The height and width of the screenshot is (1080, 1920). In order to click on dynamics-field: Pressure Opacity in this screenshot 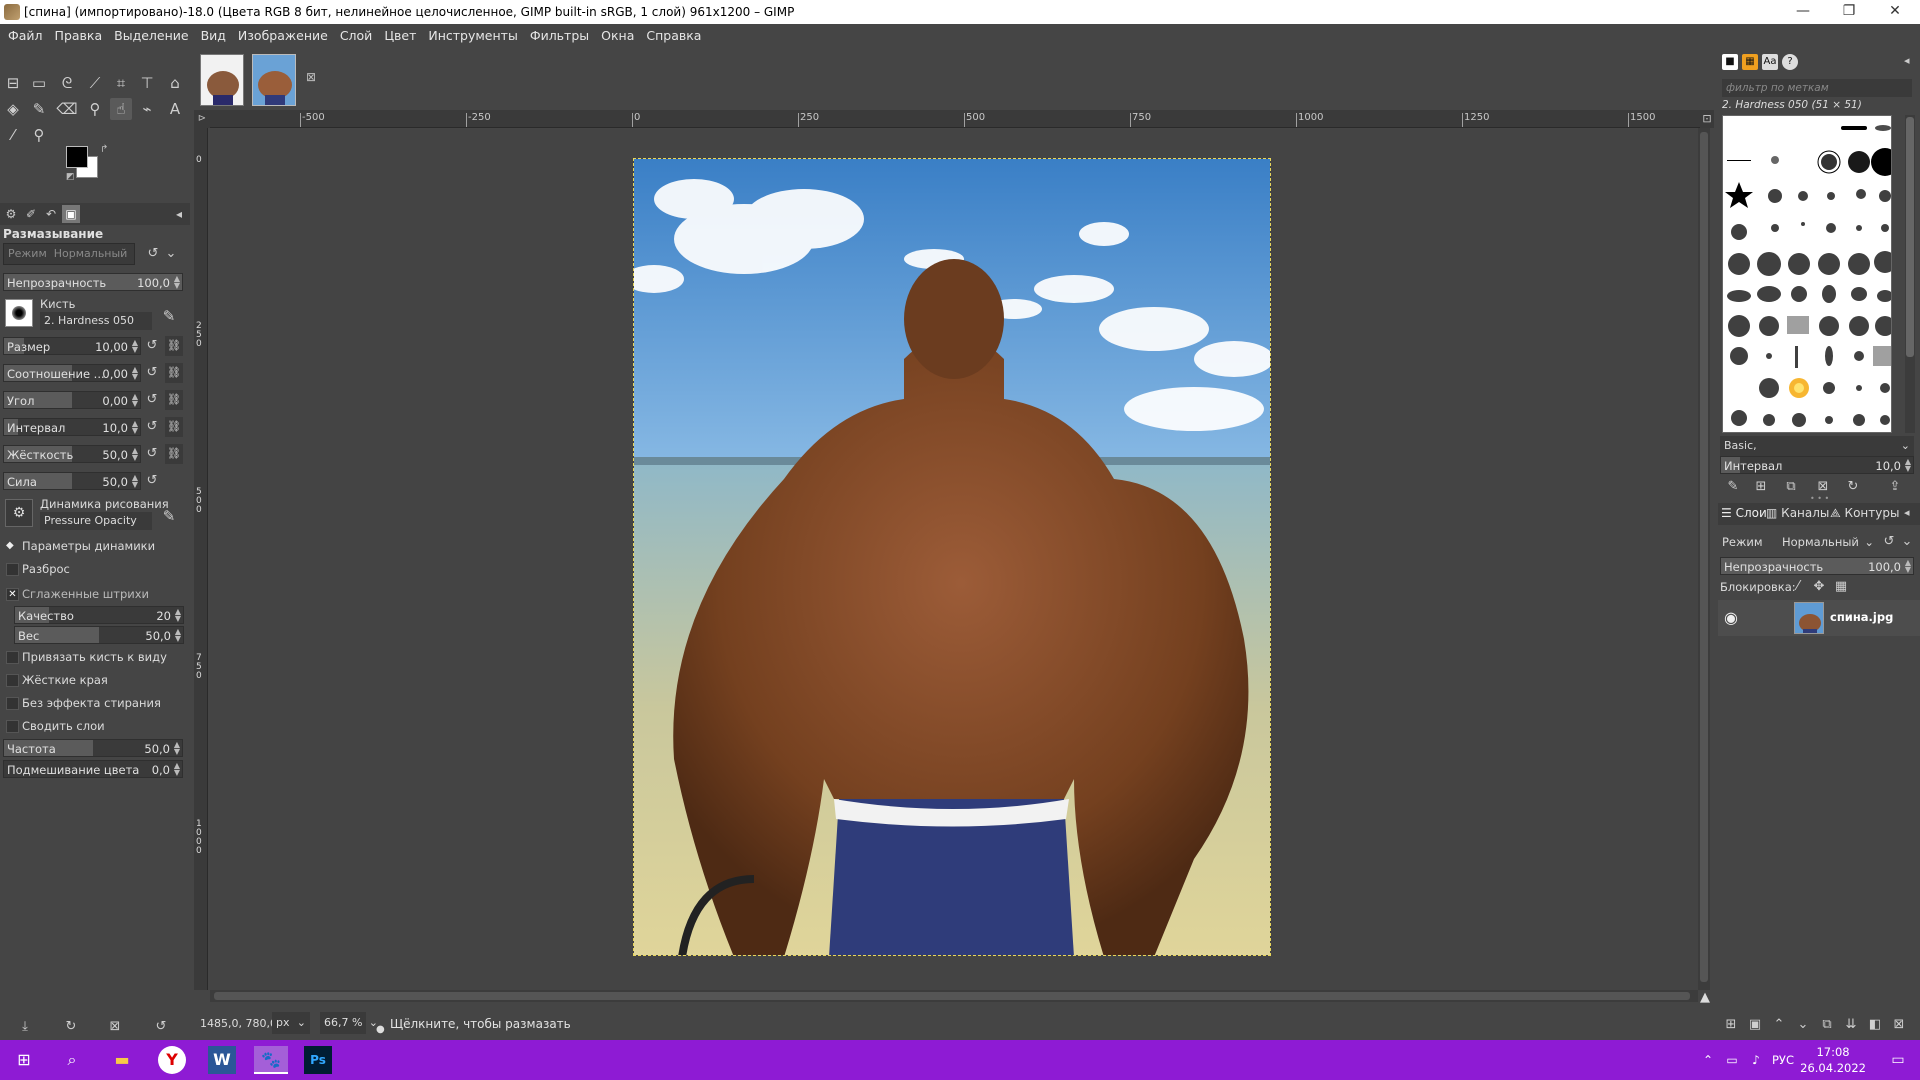, I will do `click(96, 521)`.